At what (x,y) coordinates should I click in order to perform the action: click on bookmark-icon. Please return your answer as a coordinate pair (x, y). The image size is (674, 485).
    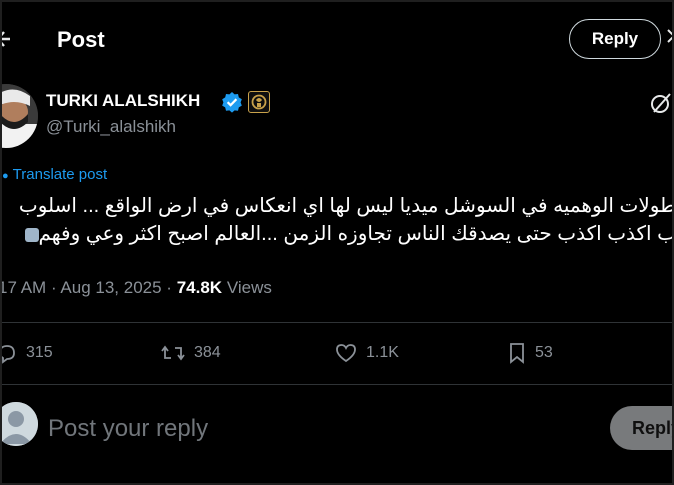
    Looking at the image, I should click on (517, 353).